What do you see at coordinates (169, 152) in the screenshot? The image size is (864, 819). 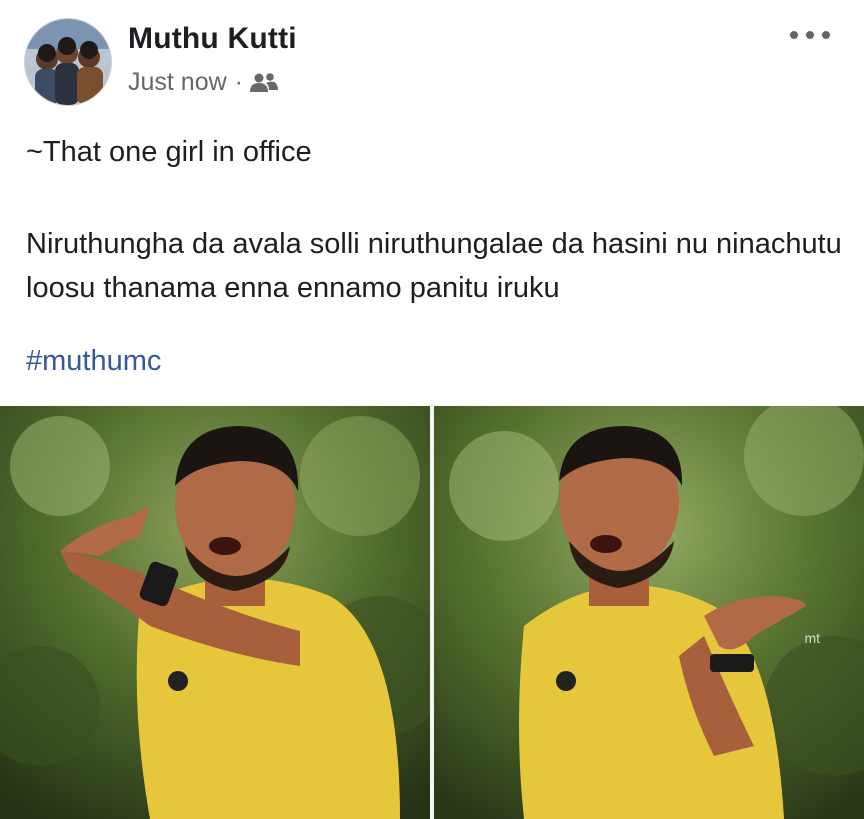 I see `post-text-line1: ~That one girl in office` at bounding box center [169, 152].